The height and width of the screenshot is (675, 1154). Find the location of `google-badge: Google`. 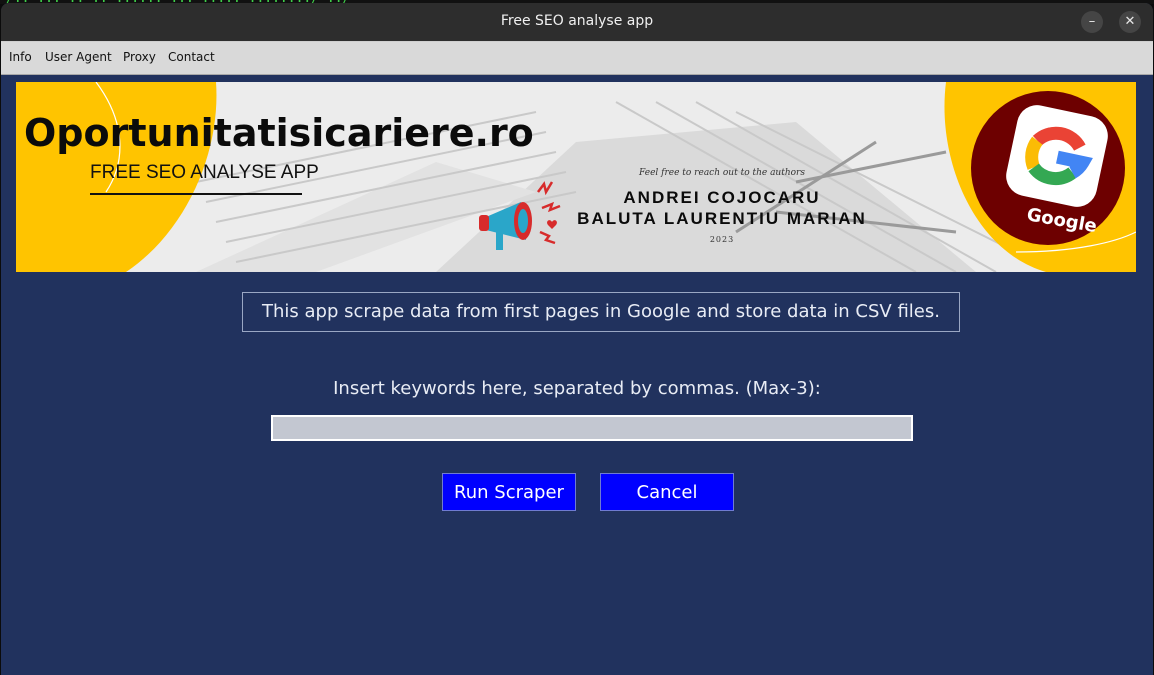

google-badge: Google is located at coordinates (1048, 168).